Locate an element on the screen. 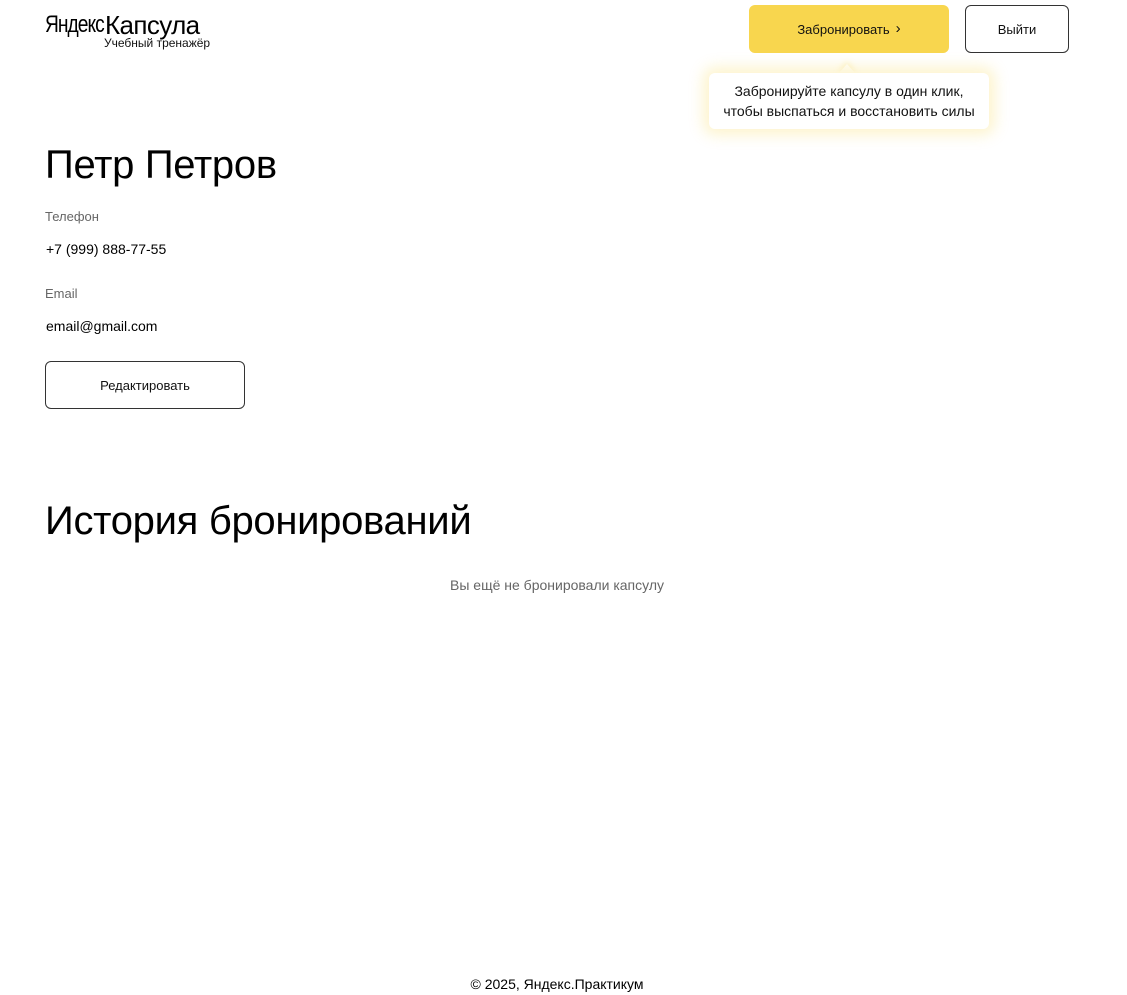  edit-button: Редактировать is located at coordinates (145, 385).